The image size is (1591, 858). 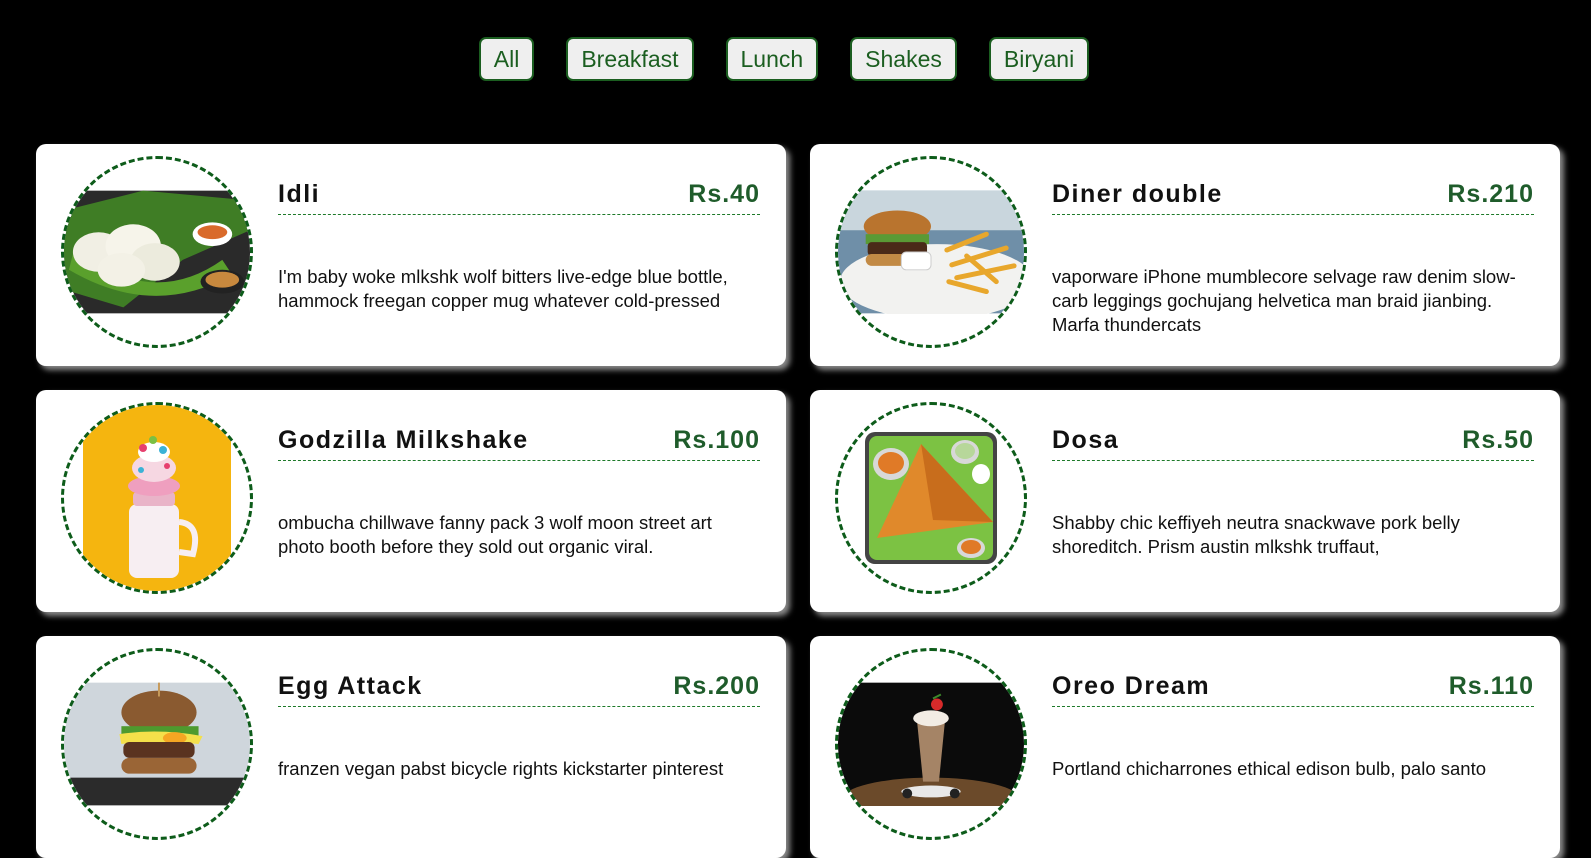 I want to click on filter-all-button: All, so click(x=506, y=59).